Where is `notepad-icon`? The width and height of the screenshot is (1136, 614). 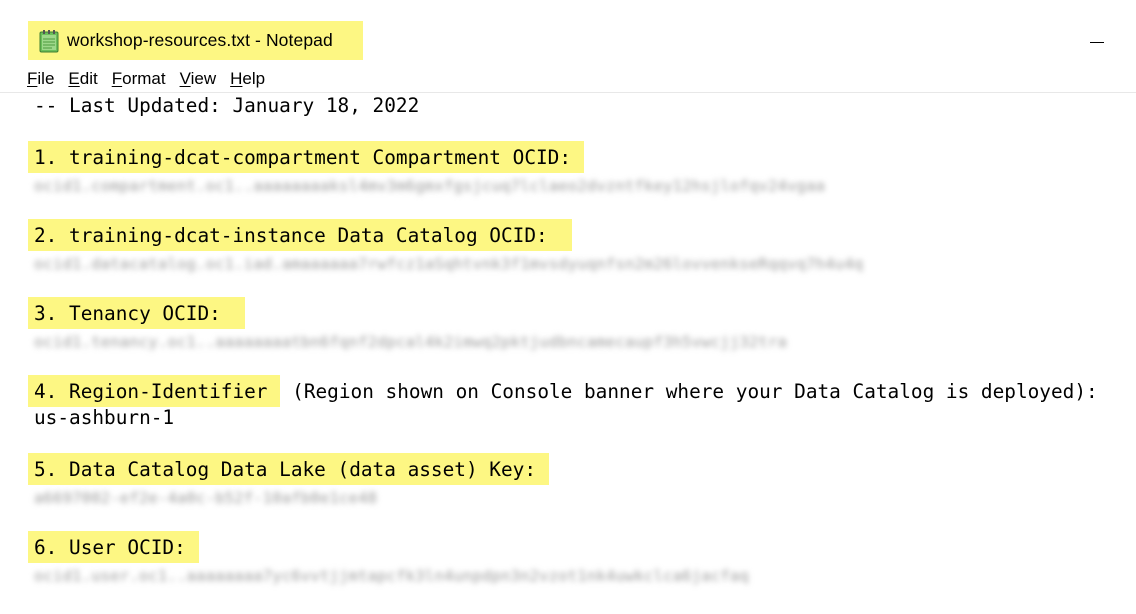 notepad-icon is located at coordinates (49, 41).